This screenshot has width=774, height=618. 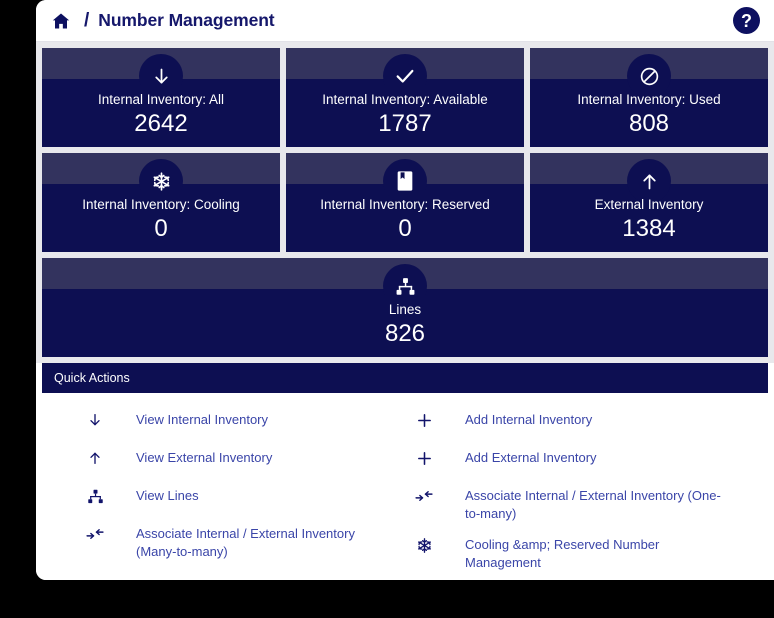 I want to click on arrow-up-icon, so click(x=95, y=458).